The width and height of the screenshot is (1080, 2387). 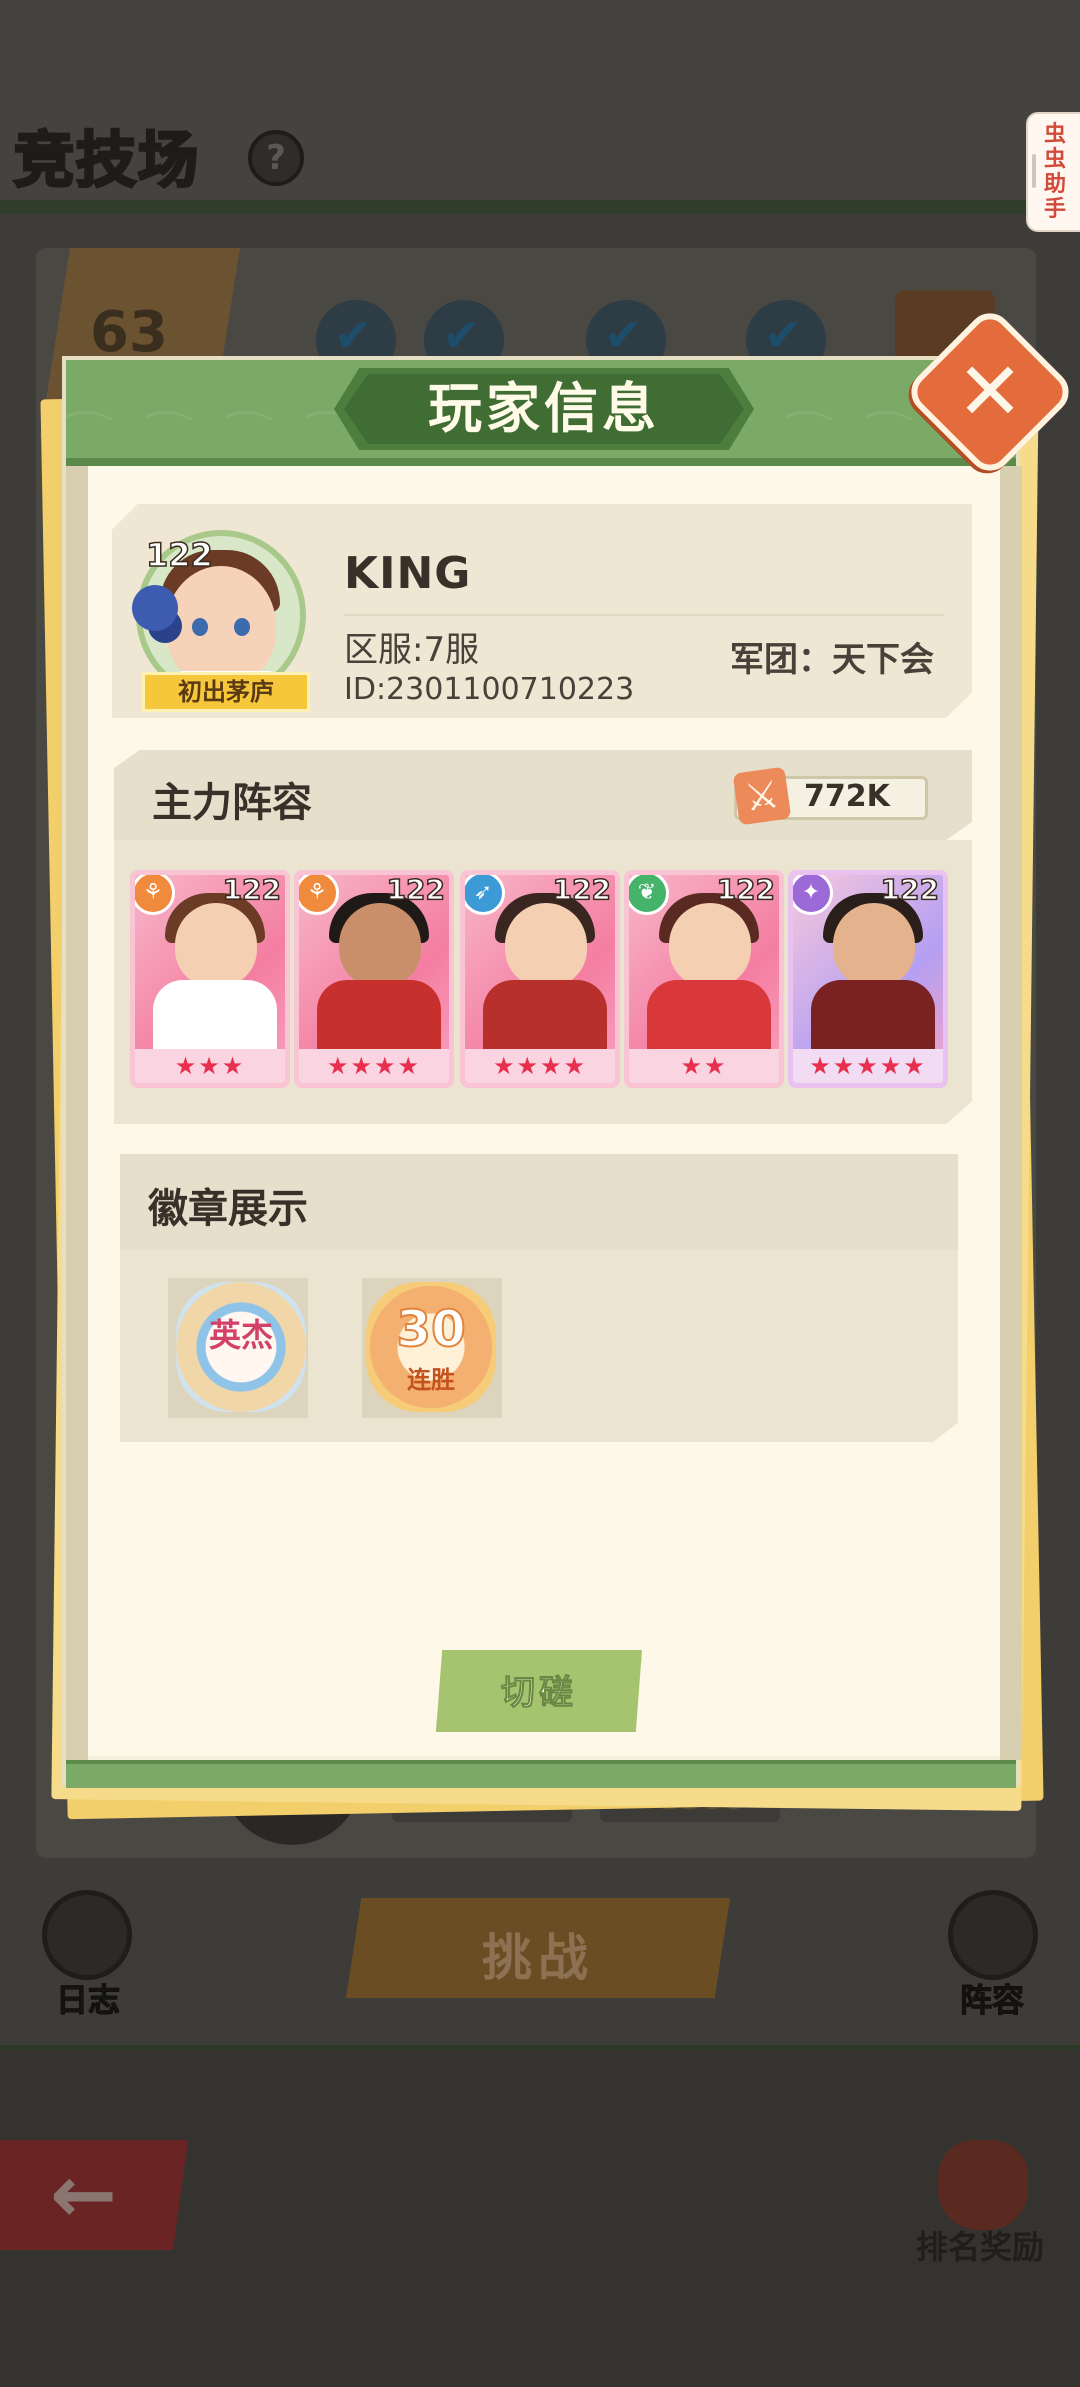 I want to click on win-streak-number: 30, so click(x=431, y=1329).